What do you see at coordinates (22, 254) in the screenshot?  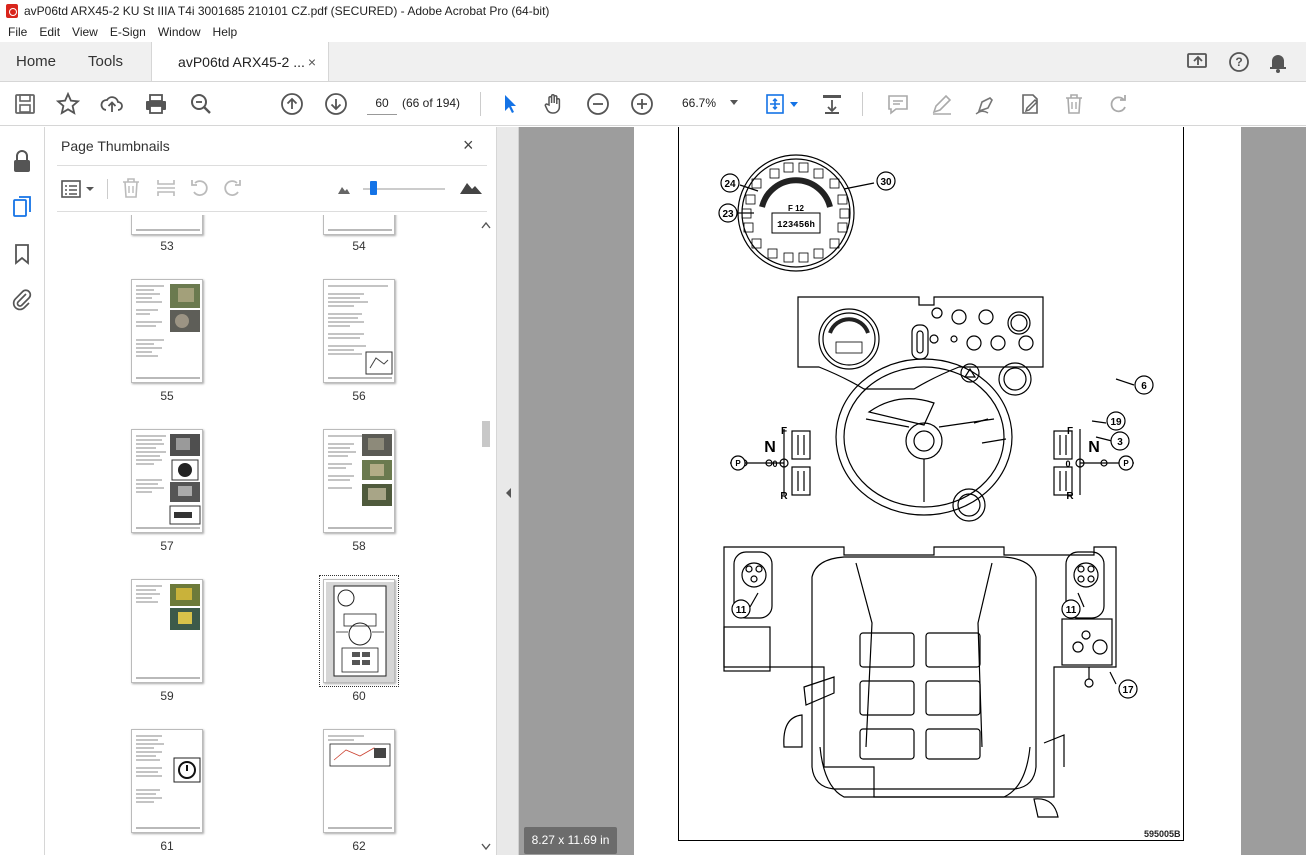 I see `bookmarks-icon` at bounding box center [22, 254].